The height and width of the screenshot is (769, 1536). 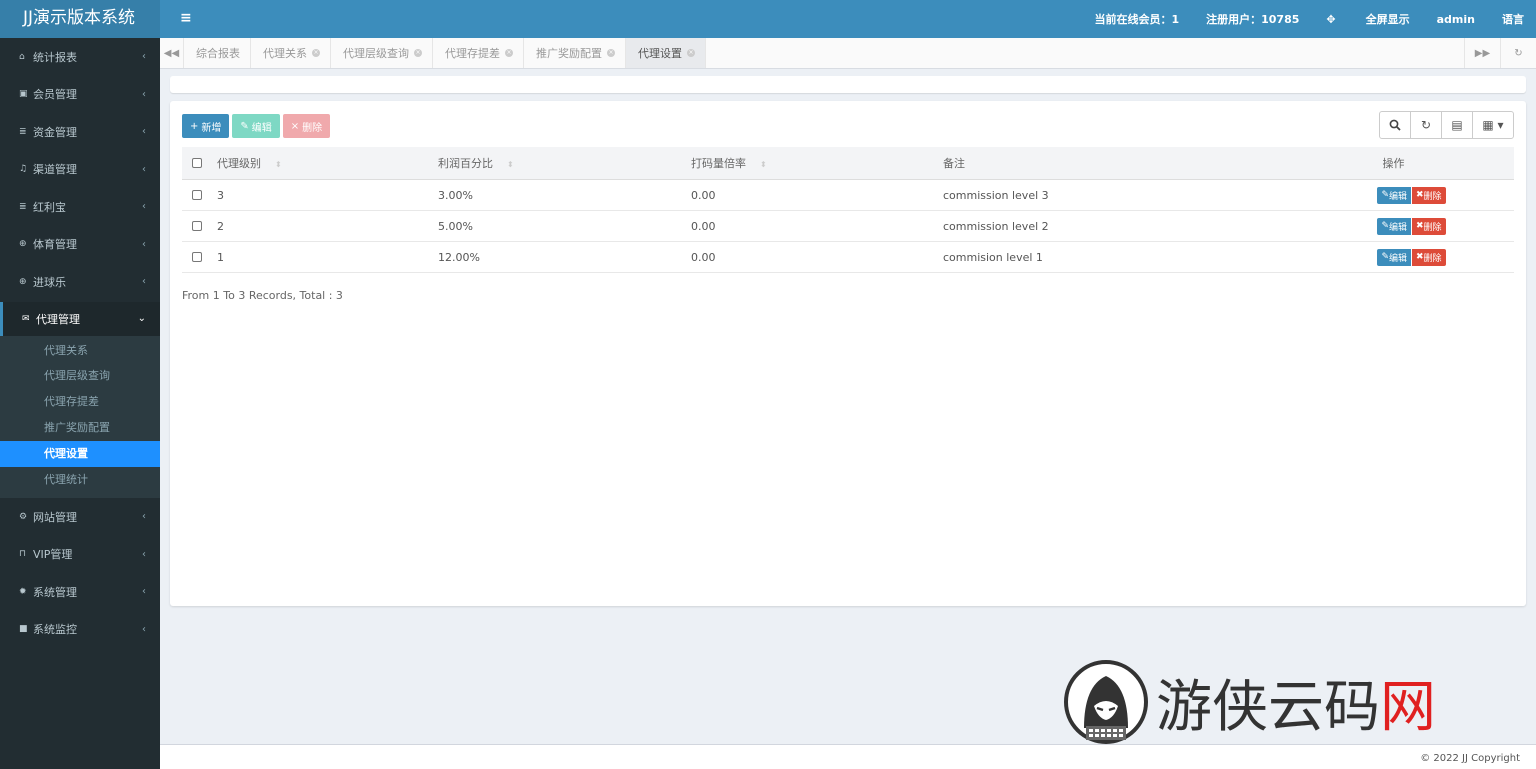 I want to click on watermark: 游侠云码网, so click(x=1249, y=702).